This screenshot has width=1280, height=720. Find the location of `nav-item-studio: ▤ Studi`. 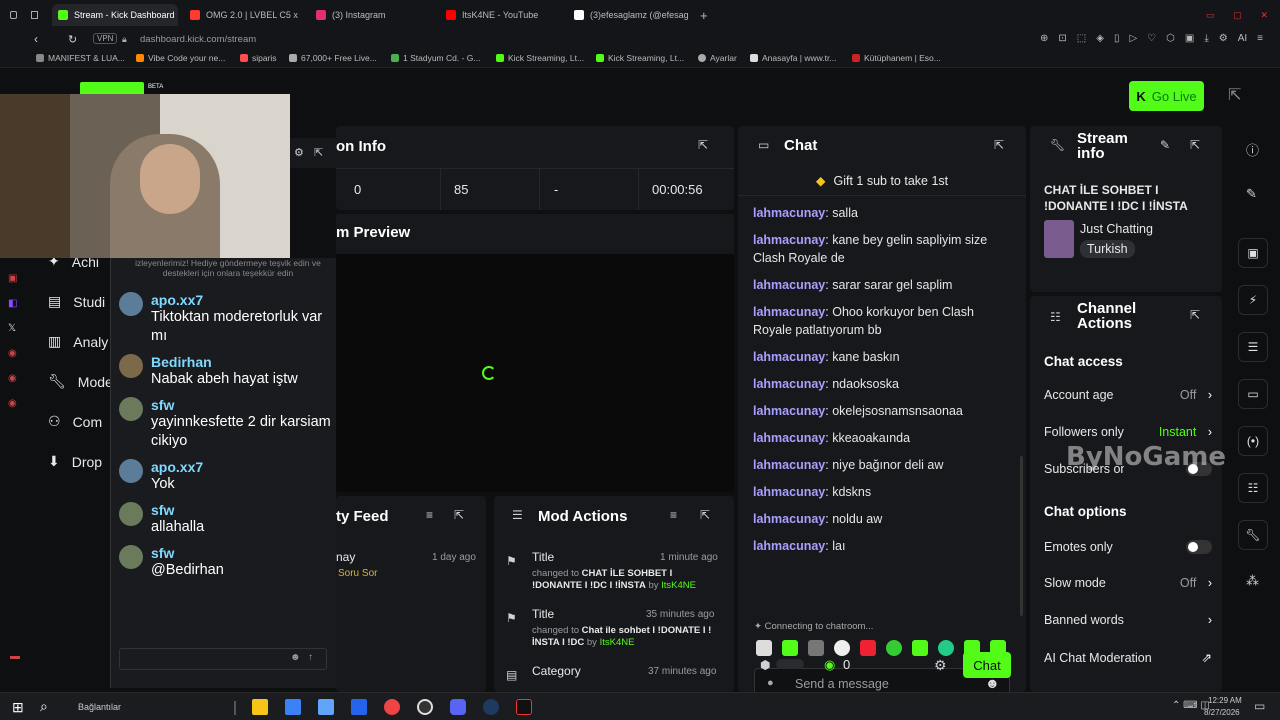

nav-item-studio: ▤ Studi is located at coordinates (76, 301).